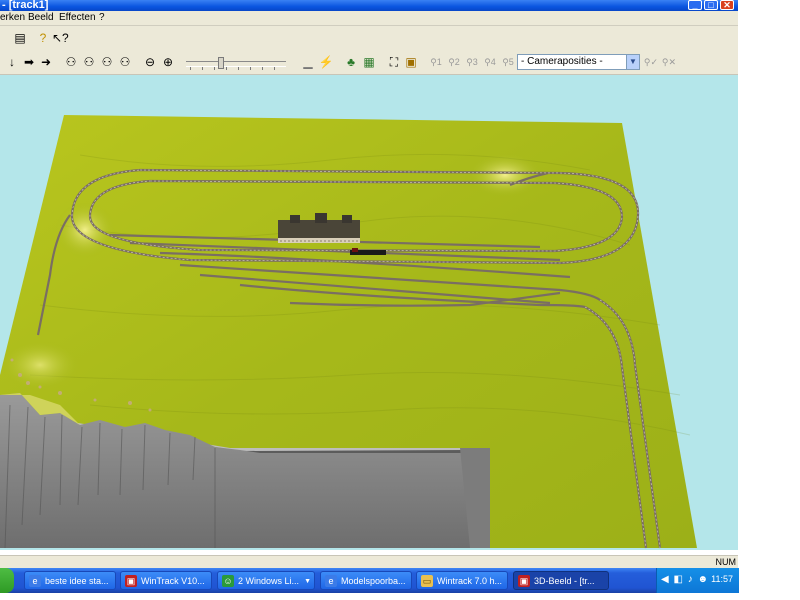 The height and width of the screenshot is (600, 800). I want to click on zoom-in-icon: ⊕, so click(168, 62).